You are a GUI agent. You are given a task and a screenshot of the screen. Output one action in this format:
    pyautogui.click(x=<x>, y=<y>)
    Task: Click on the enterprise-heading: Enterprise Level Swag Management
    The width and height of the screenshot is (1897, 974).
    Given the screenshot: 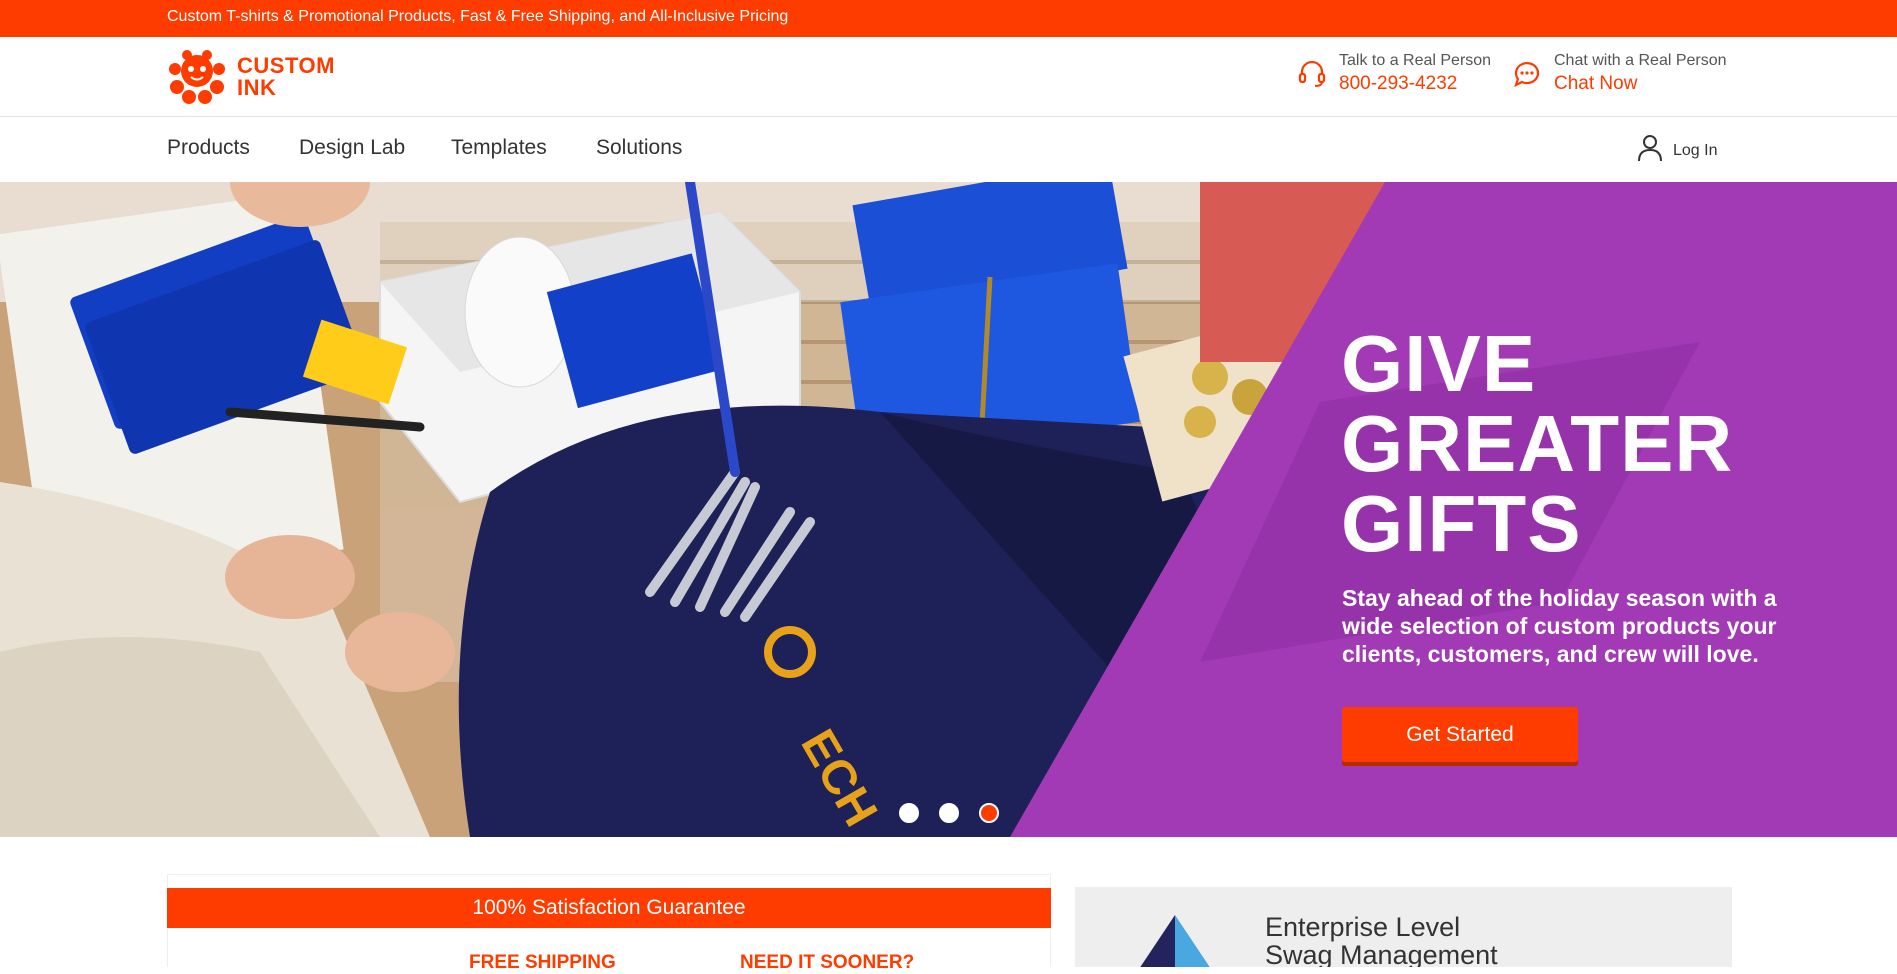 What is the action you would take?
    pyautogui.click(x=1381, y=940)
    